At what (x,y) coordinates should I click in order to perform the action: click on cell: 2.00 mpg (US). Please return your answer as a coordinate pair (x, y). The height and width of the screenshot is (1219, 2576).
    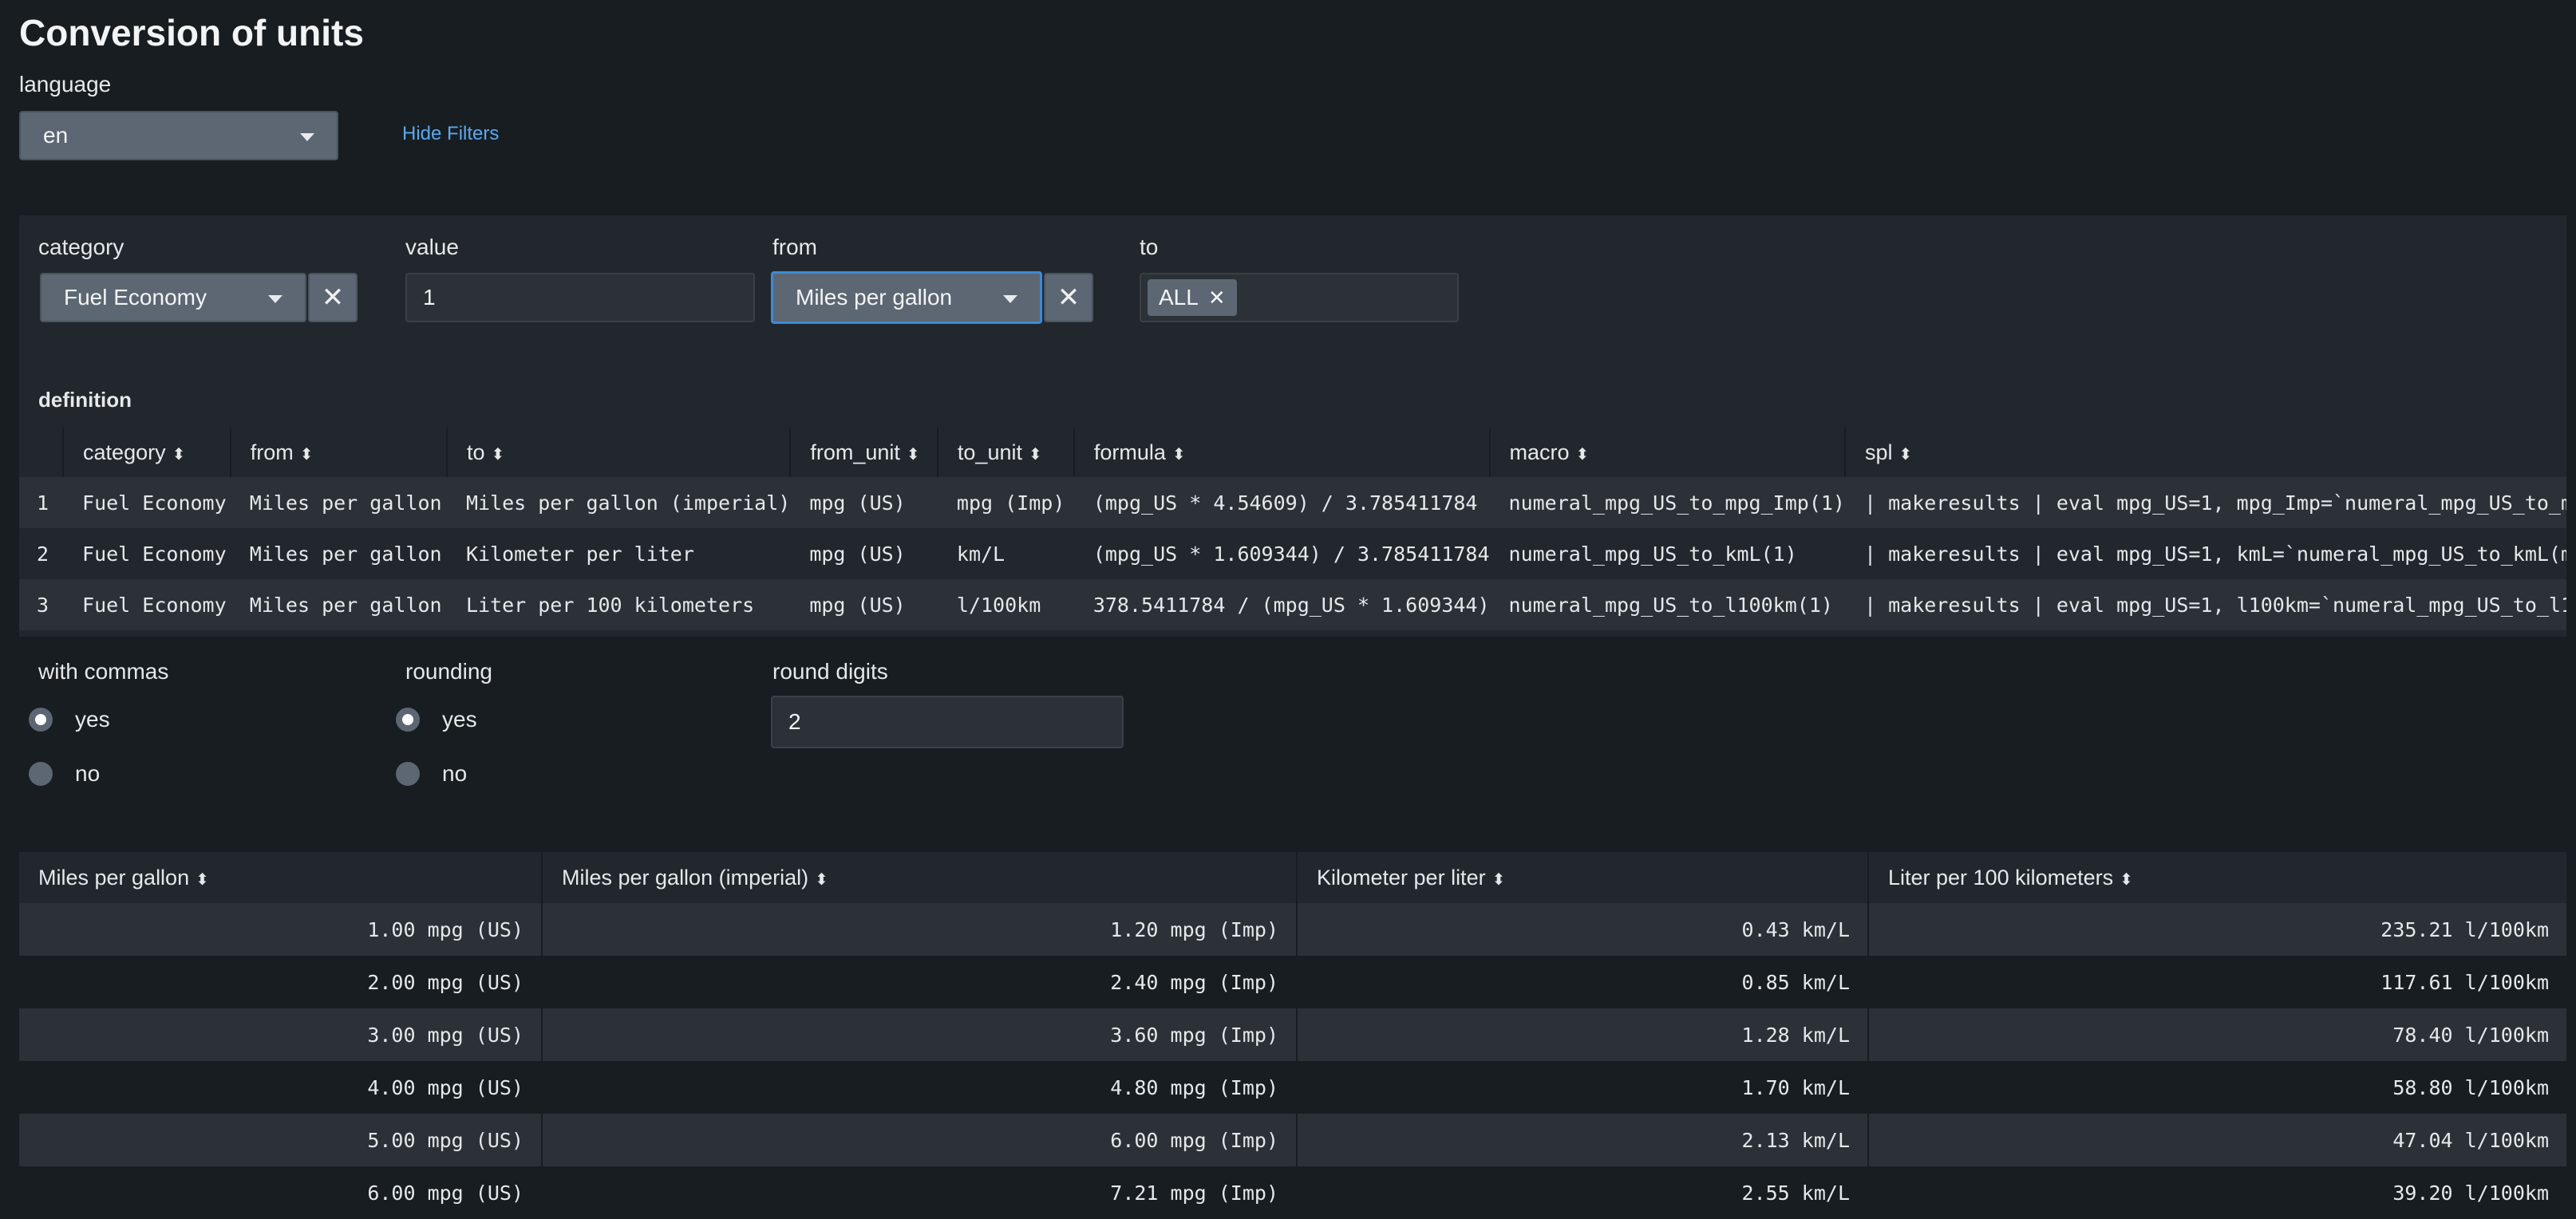
    Looking at the image, I should click on (280, 982).